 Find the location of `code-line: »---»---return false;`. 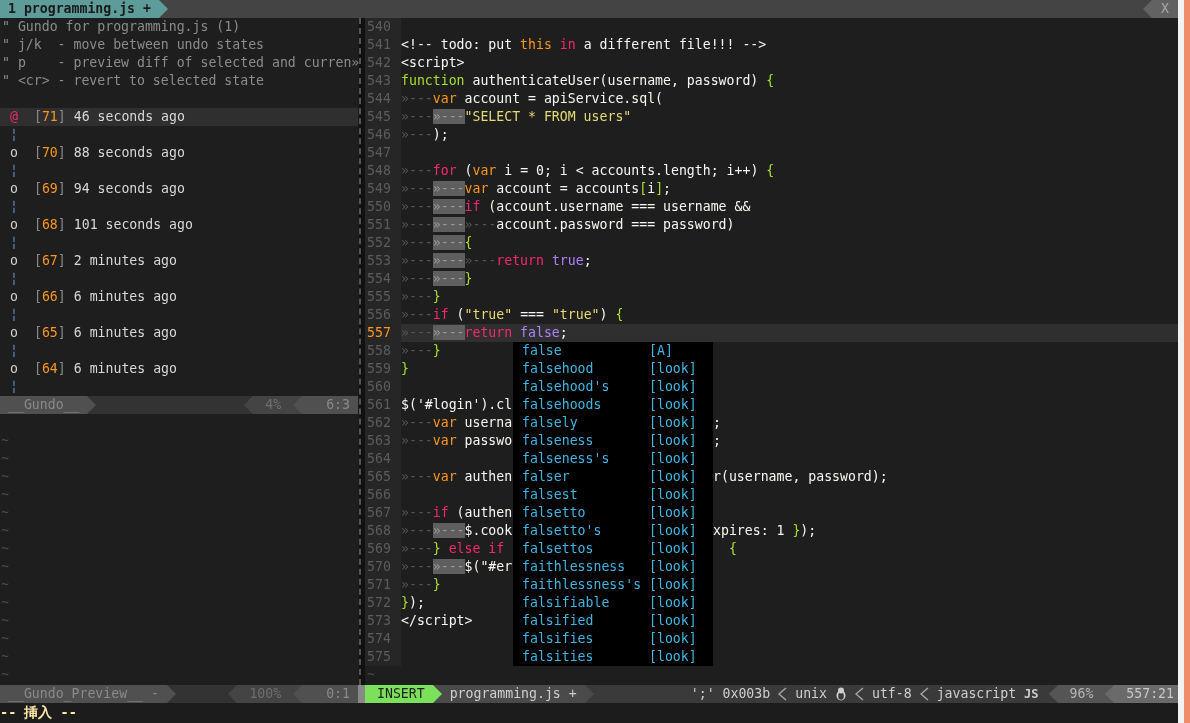

code-line: »---»---return false; is located at coordinates (484, 333).